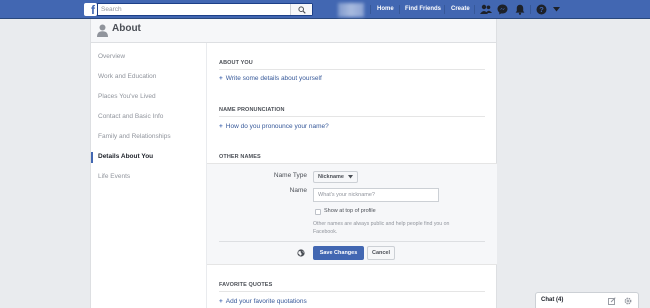 The width and height of the screenshot is (650, 308). Describe the element at coordinates (290, 175) in the screenshot. I see `name-type-label: Name Type` at that location.